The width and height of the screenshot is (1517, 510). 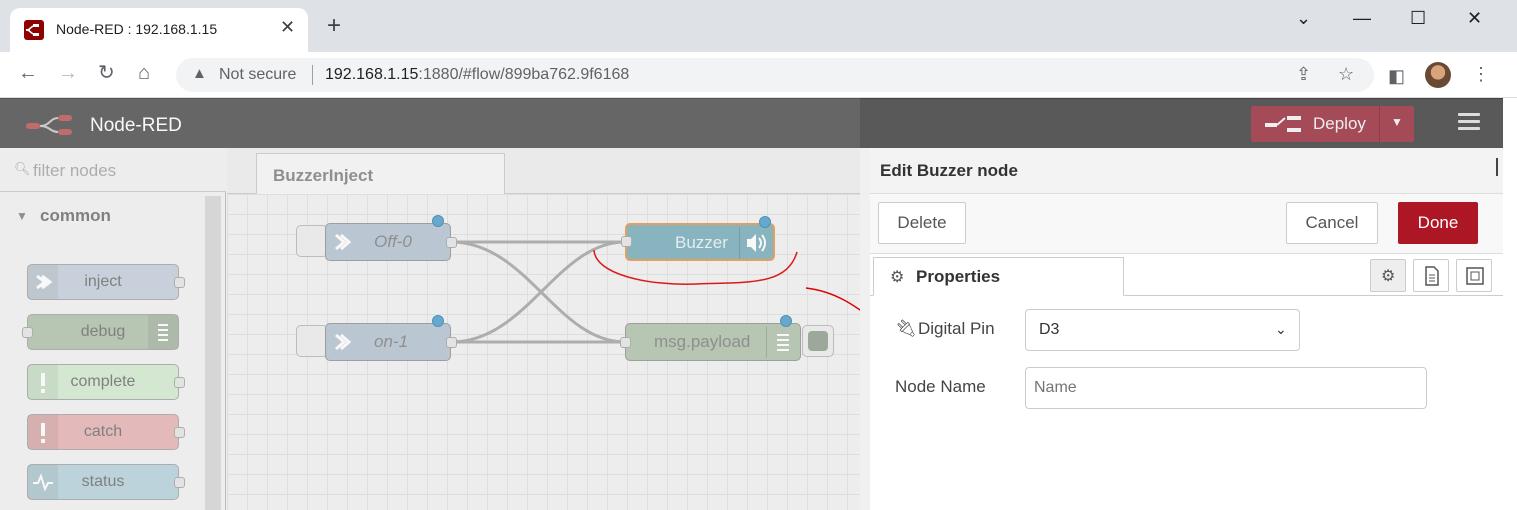 What do you see at coordinates (1049, 329) in the screenshot?
I see `digital-pin-value: D3` at bounding box center [1049, 329].